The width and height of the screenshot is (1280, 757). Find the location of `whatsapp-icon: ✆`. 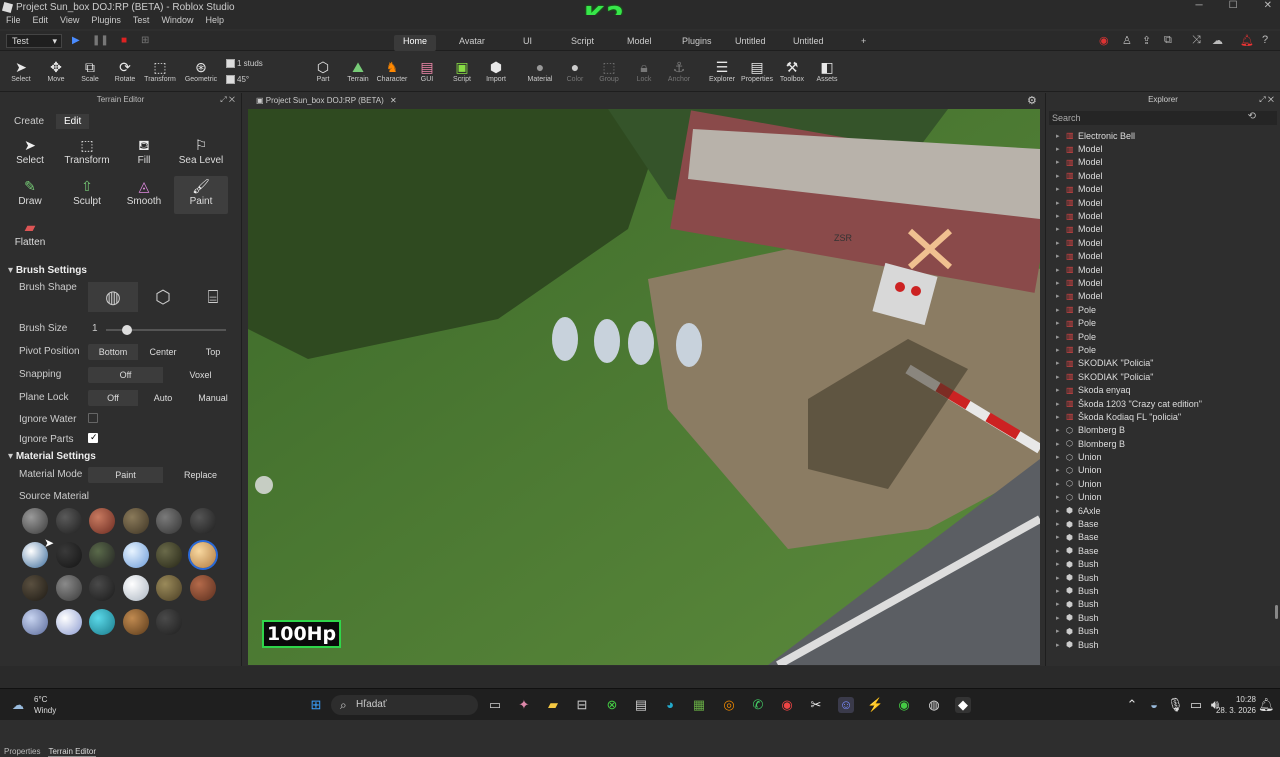

whatsapp-icon: ✆ is located at coordinates (758, 705).